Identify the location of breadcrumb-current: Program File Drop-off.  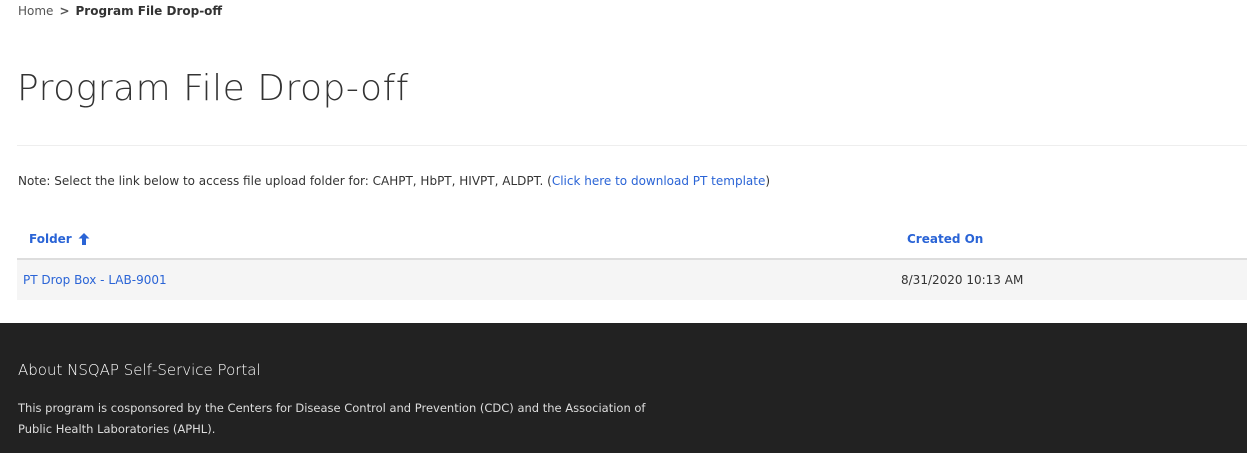
(149, 11).